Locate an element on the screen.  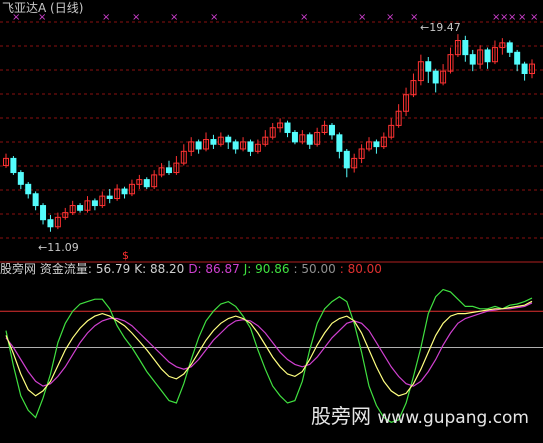
high-price-label: ←19.47 is located at coordinates (440, 27).